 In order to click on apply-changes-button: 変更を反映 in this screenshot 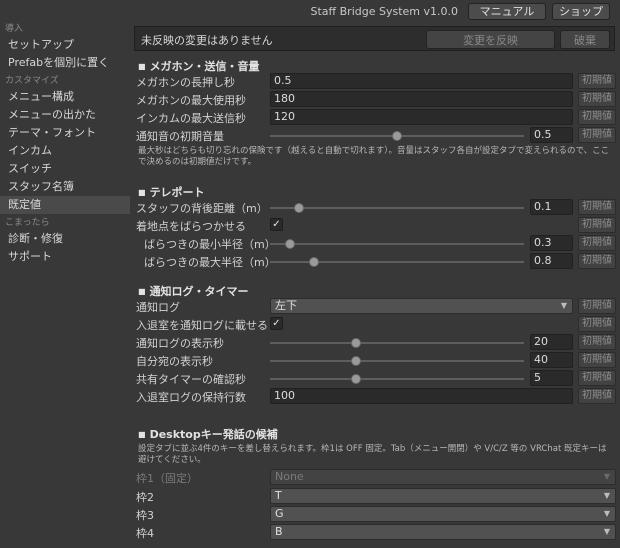, I will do `click(490, 39)`.